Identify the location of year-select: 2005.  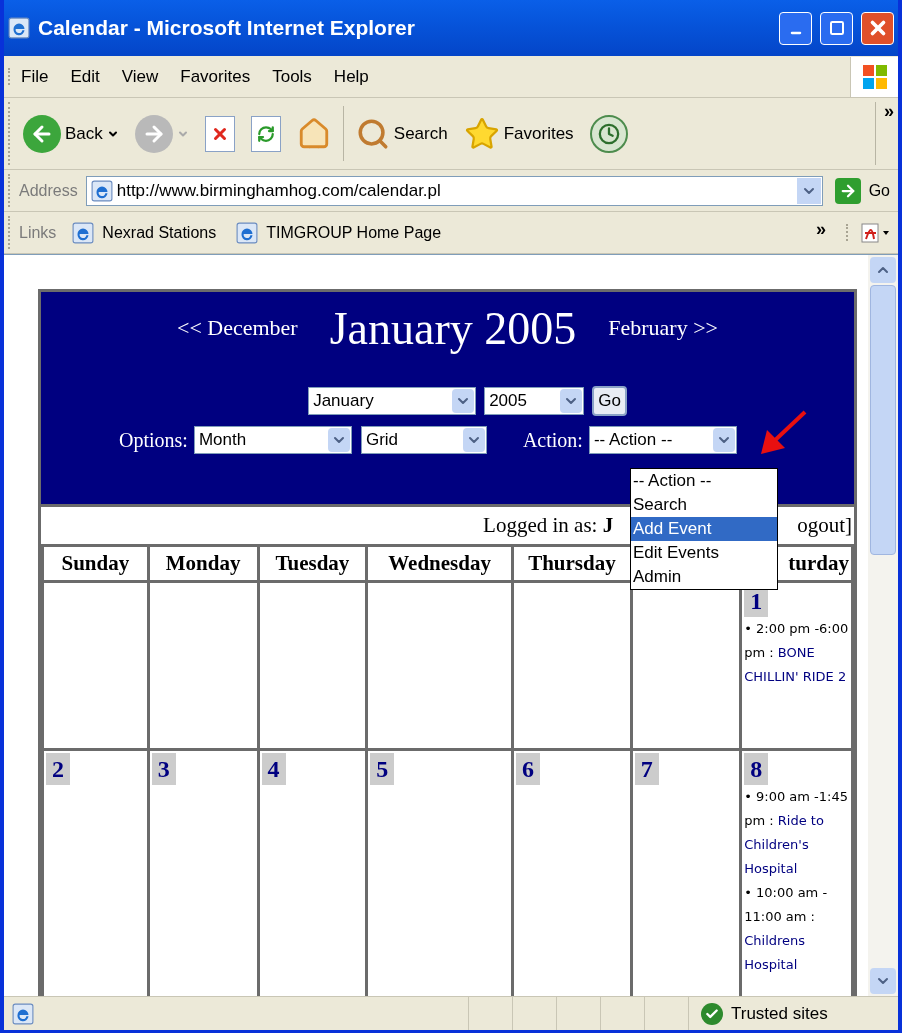
(534, 401).